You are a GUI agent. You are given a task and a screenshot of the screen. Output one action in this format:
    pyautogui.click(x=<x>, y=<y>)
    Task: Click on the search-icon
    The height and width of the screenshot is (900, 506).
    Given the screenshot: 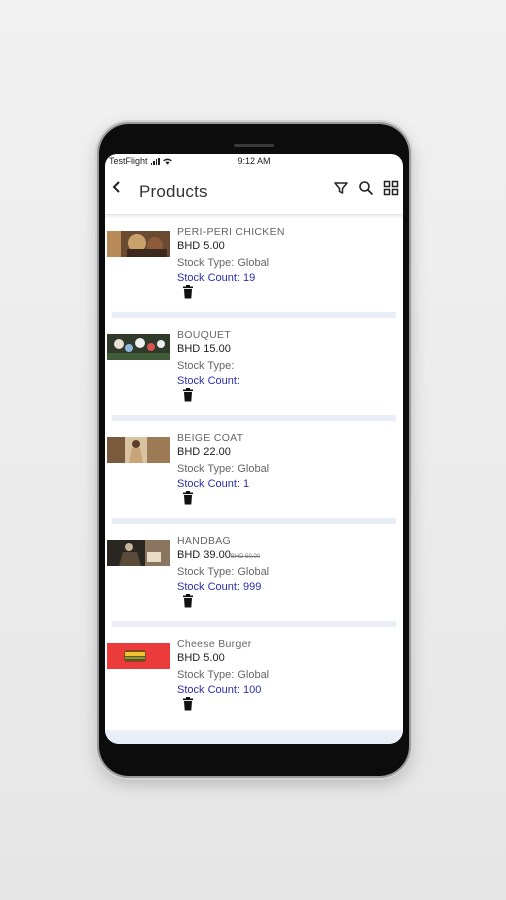 What is the action you would take?
    pyautogui.click(x=366, y=188)
    